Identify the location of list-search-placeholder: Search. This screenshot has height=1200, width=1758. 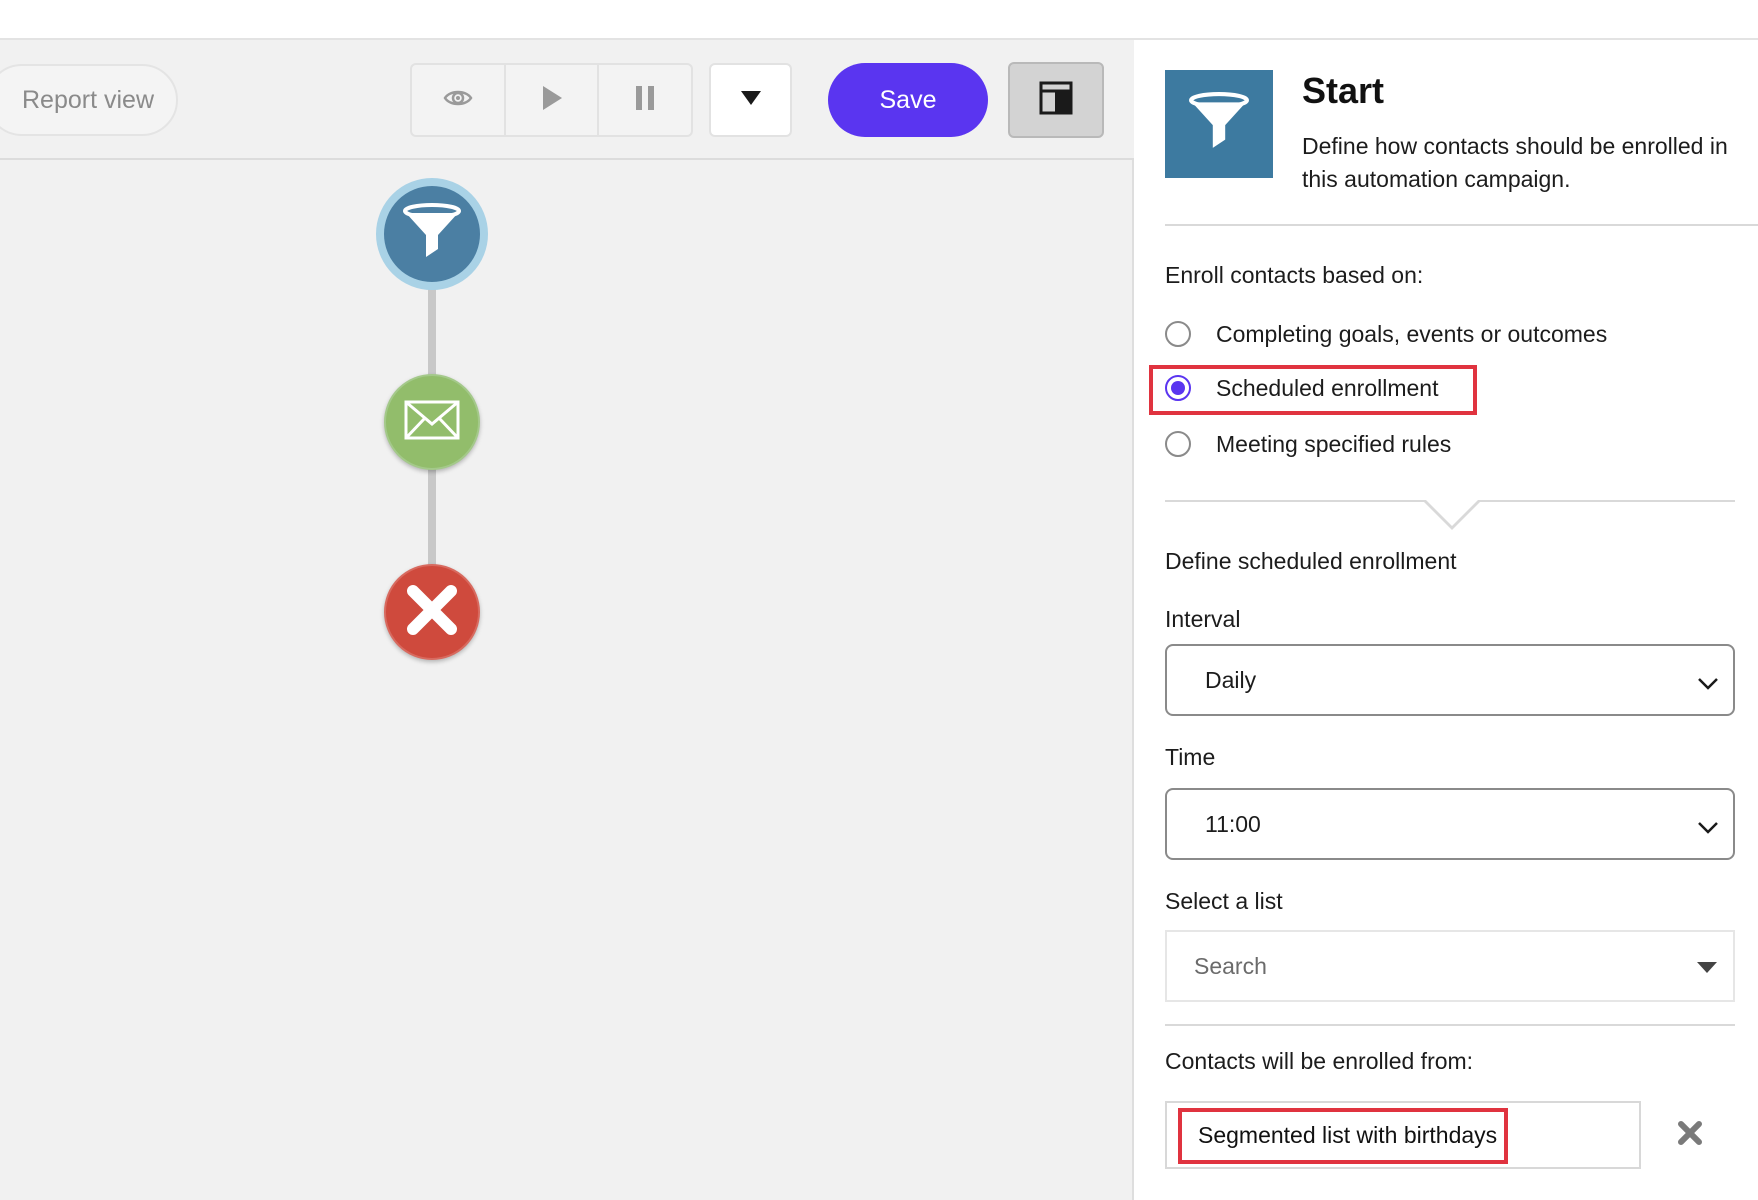
(1230, 965).